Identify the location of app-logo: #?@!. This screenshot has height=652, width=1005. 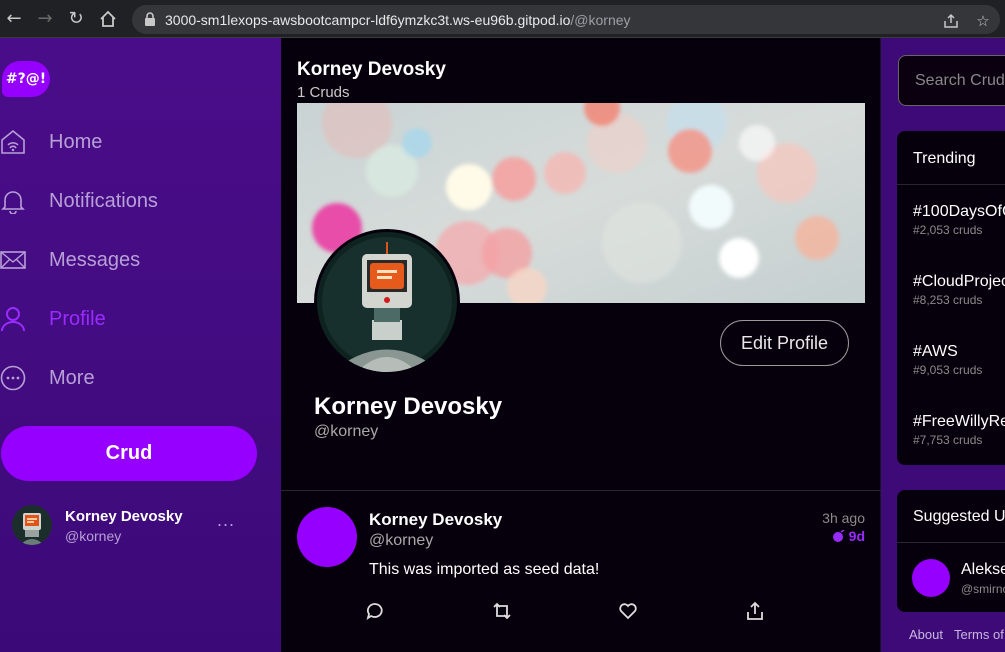
(26, 79).